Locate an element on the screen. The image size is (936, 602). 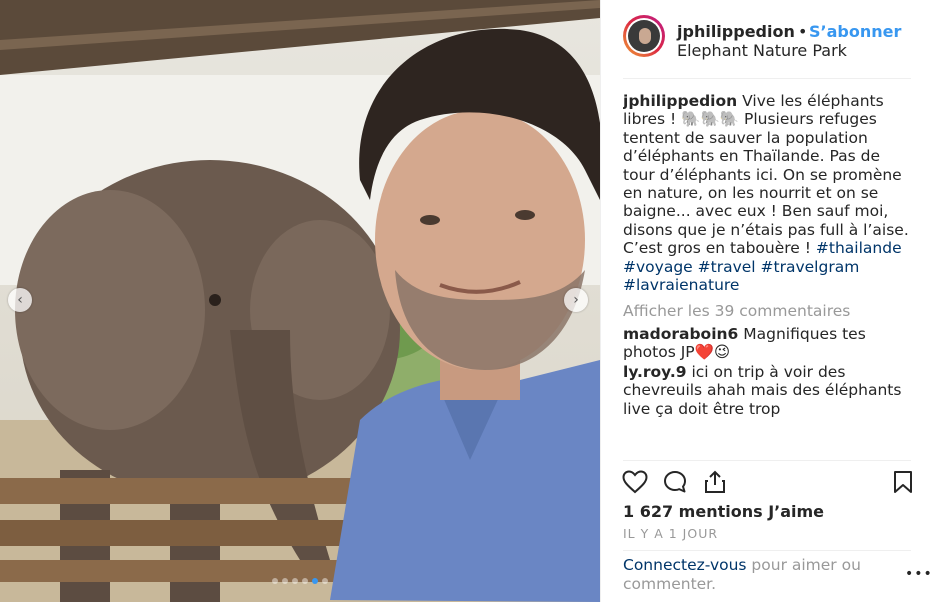
carousel-next-button: › is located at coordinates (576, 300).